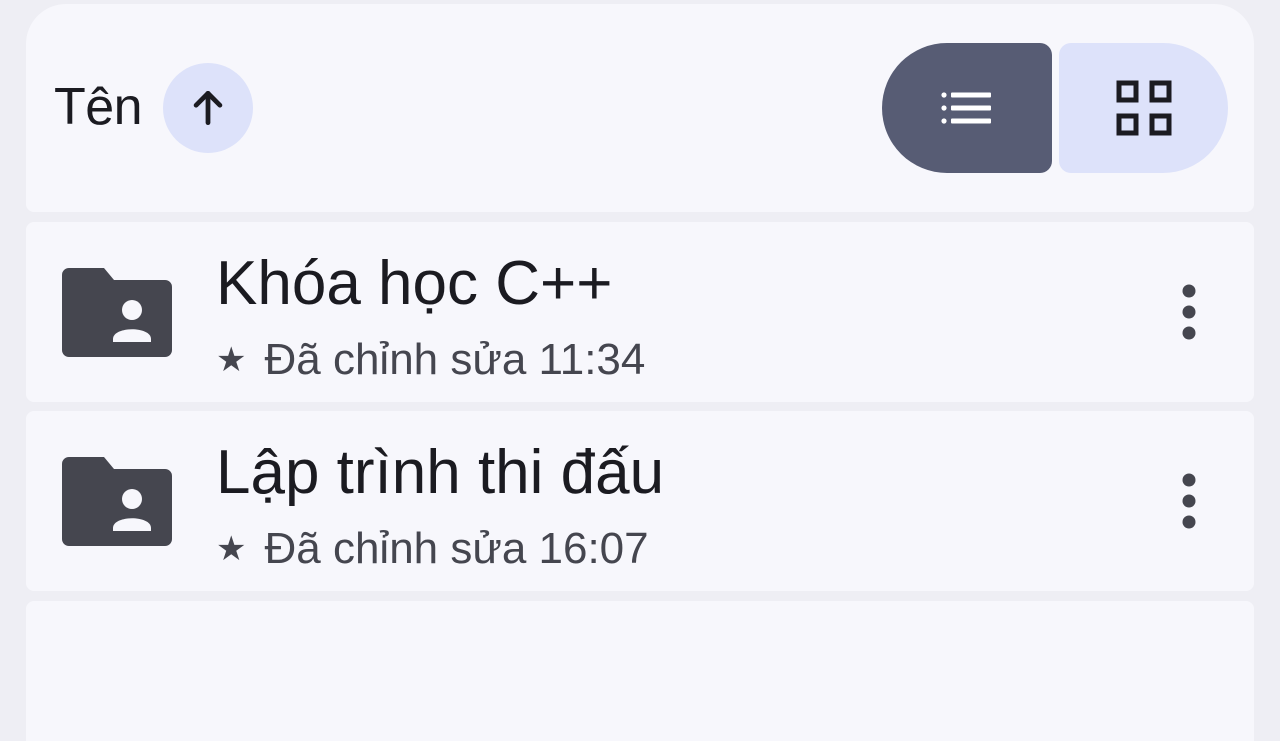 This screenshot has height=741, width=1280. I want to click on grid-view-icon, so click(1143, 108).